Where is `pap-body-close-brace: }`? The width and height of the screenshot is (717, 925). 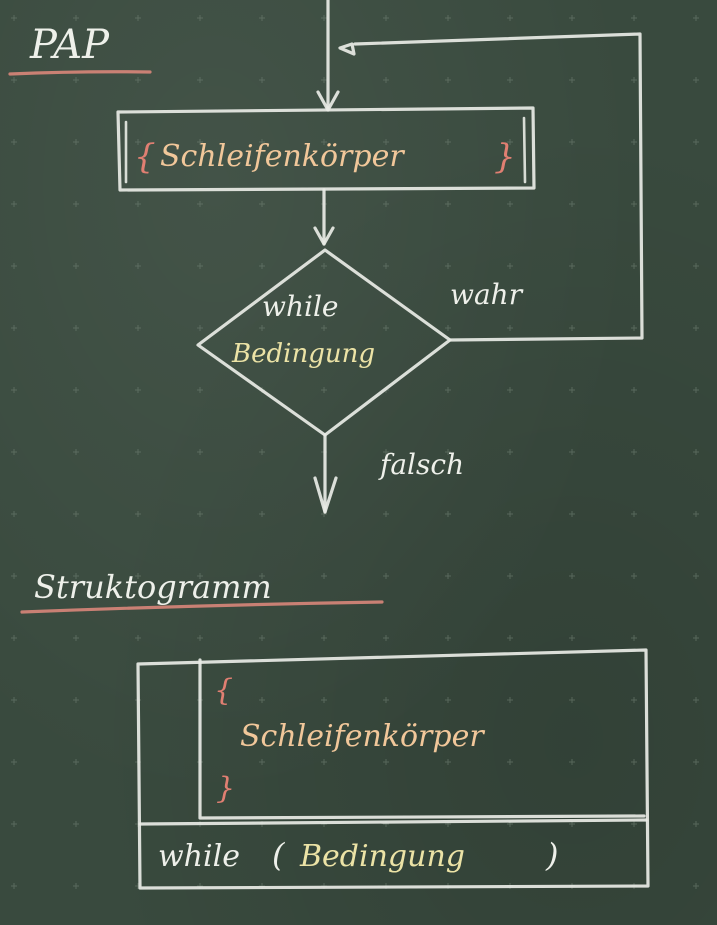
pap-body-close-brace: } is located at coordinates (505, 157).